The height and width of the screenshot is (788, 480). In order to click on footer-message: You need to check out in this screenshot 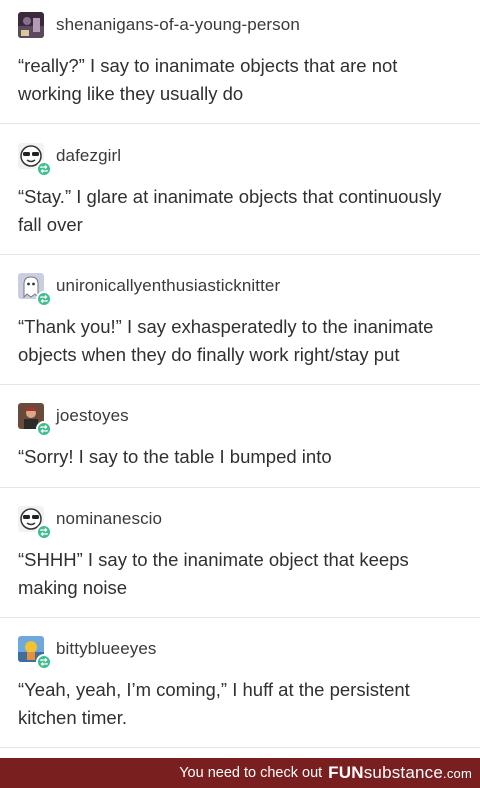, I will do `click(251, 773)`.